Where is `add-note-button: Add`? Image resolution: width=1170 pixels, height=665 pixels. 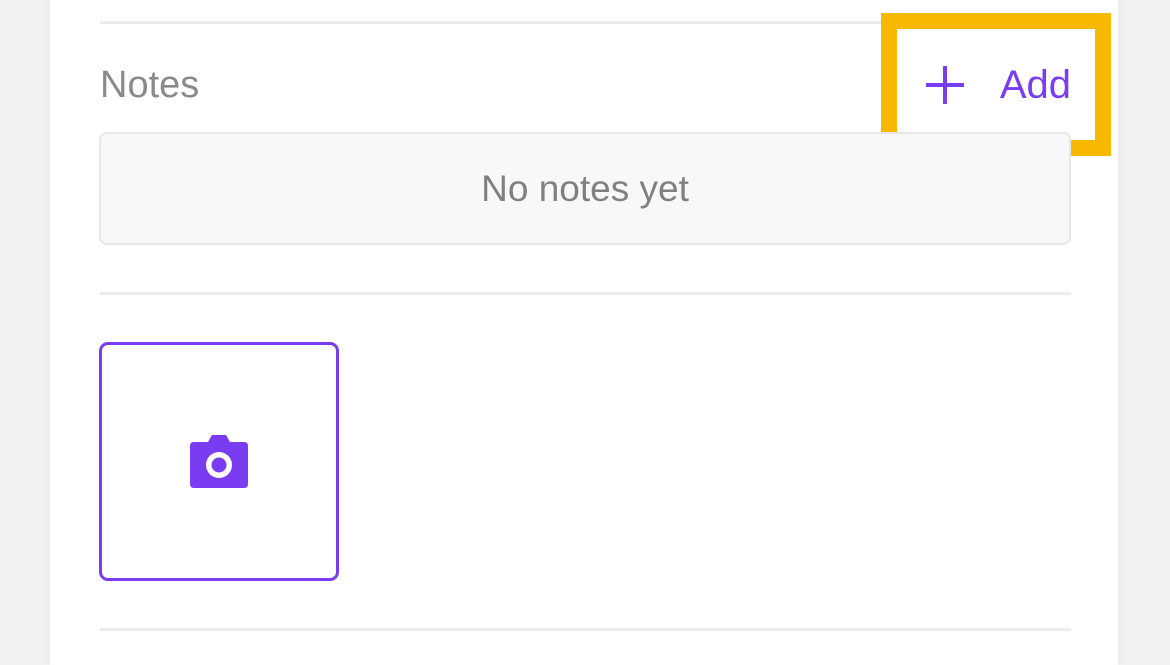
add-note-button: Add is located at coordinates (996, 84).